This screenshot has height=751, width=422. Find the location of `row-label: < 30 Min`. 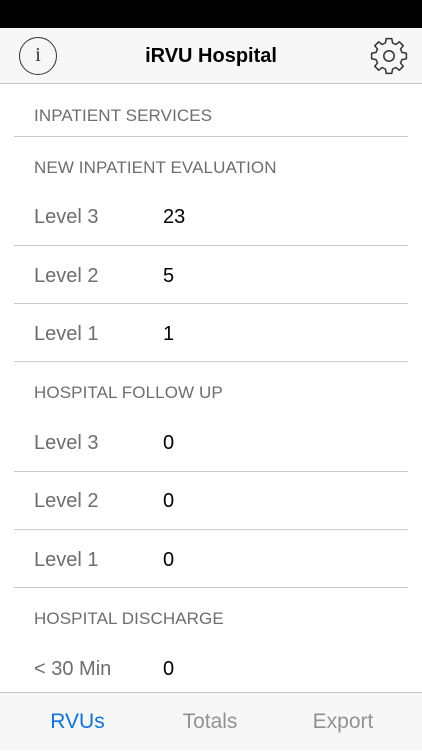

row-label: < 30 Min is located at coordinates (73, 669).